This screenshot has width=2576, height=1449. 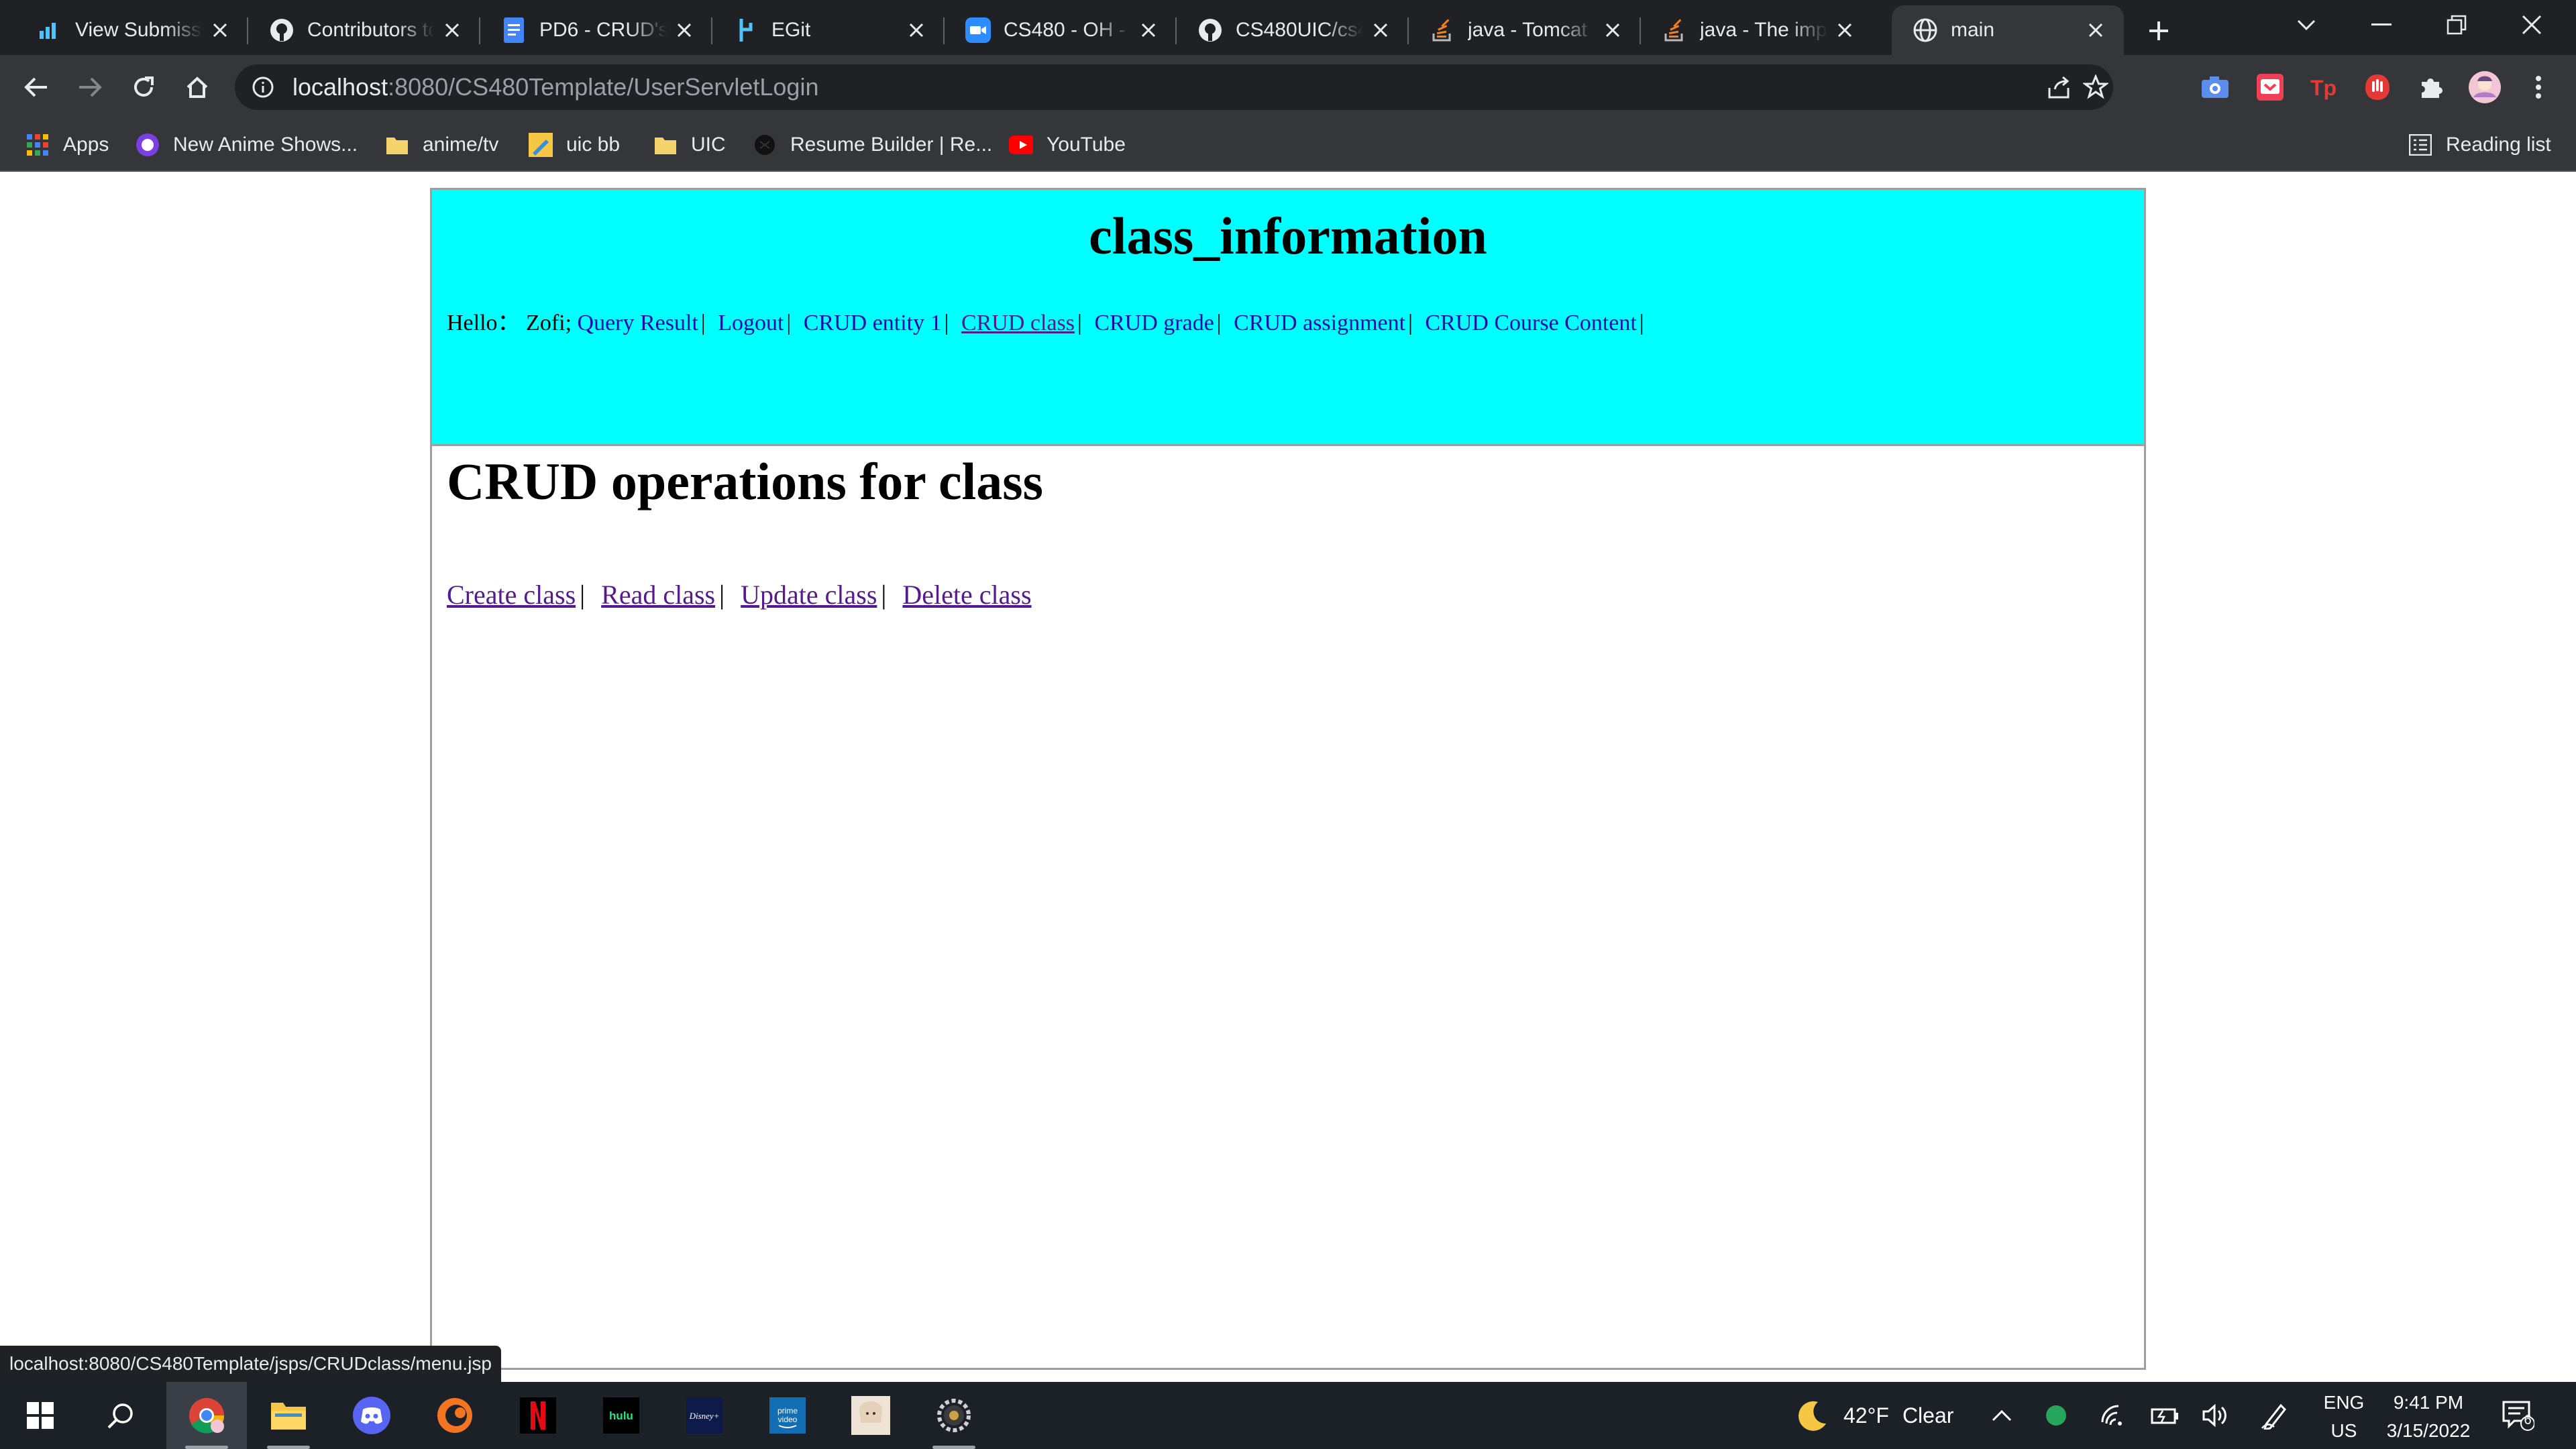 What do you see at coordinates (441, 145) in the screenshot?
I see `bookmark-anime-tv: anime/tv` at bounding box center [441, 145].